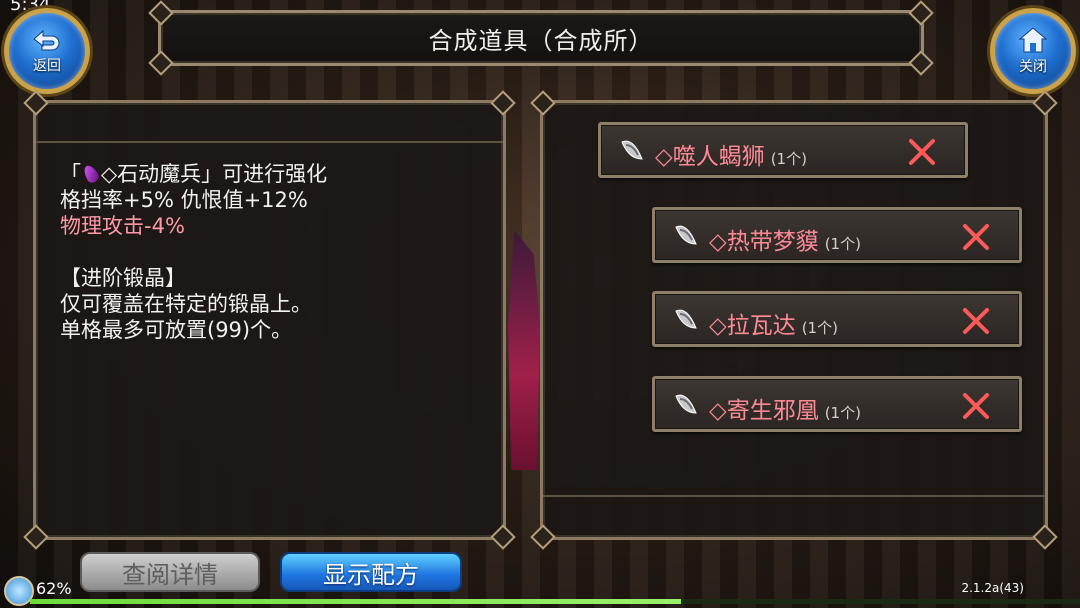  I want to click on close-button-label: 关闭, so click(1033, 67).